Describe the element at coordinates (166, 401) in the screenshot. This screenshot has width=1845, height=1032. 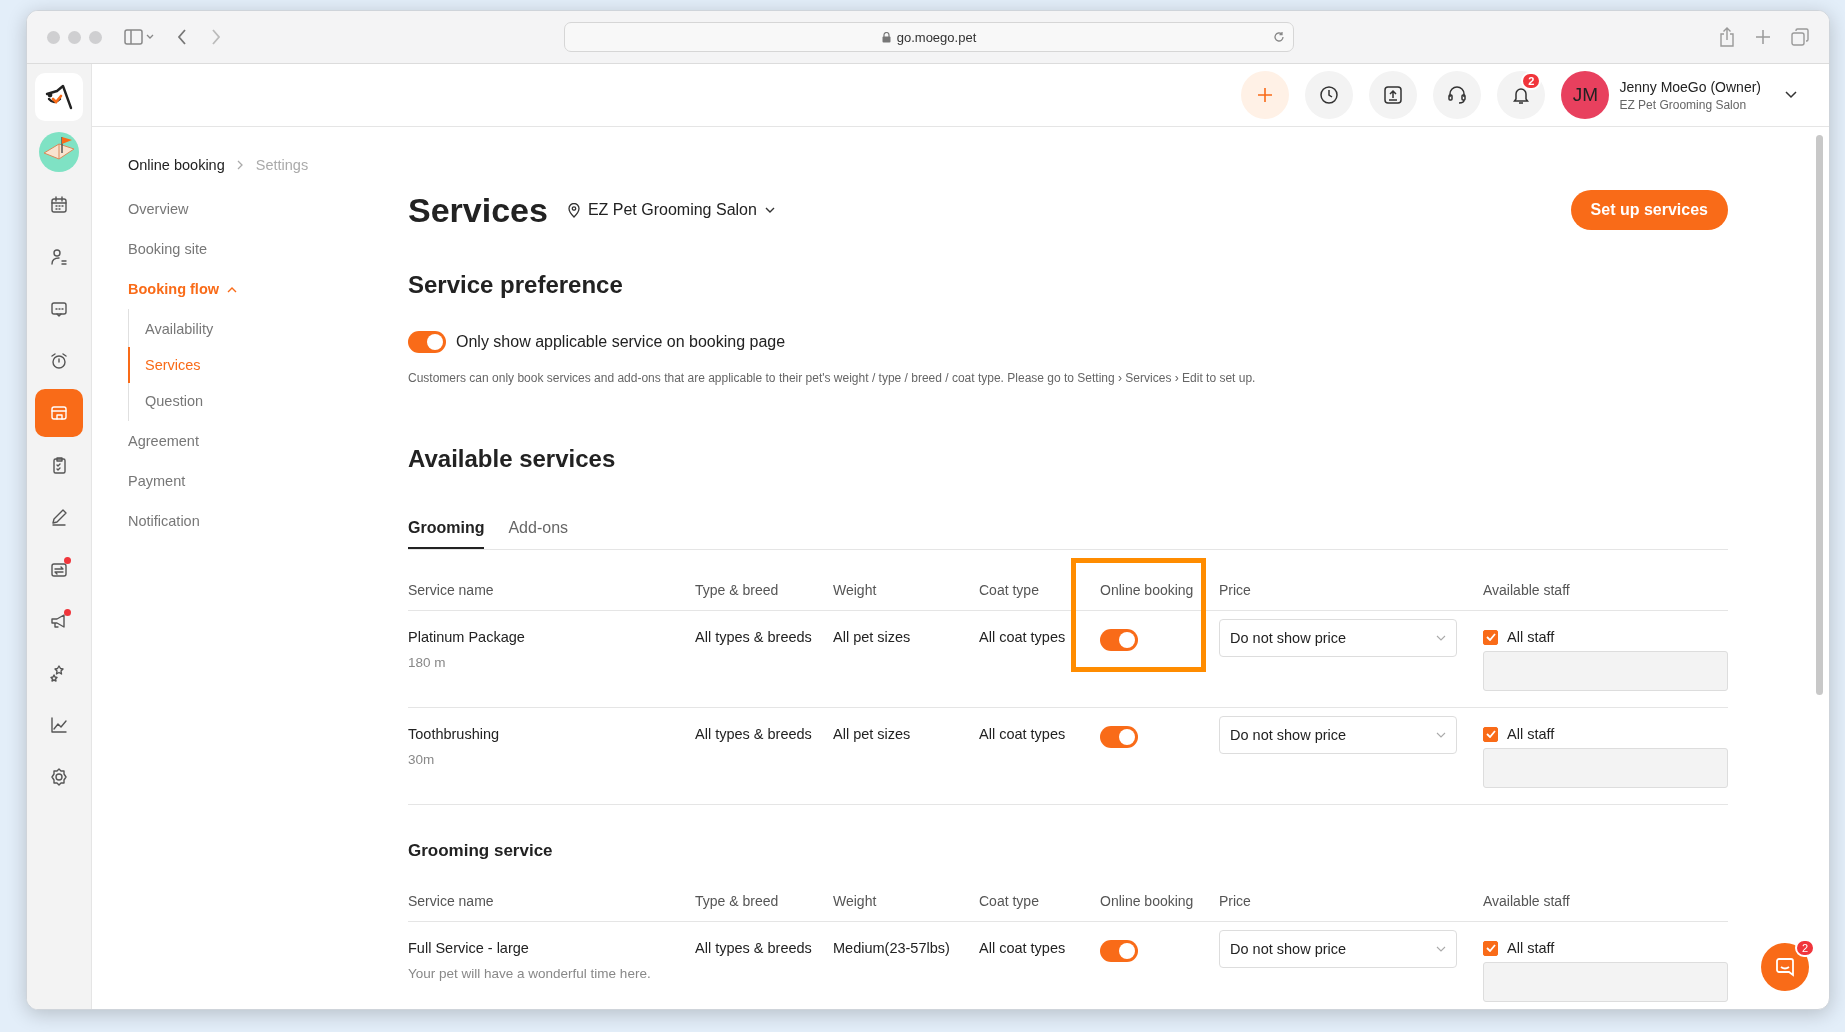
I see `settings-subnav-item: Question` at that location.